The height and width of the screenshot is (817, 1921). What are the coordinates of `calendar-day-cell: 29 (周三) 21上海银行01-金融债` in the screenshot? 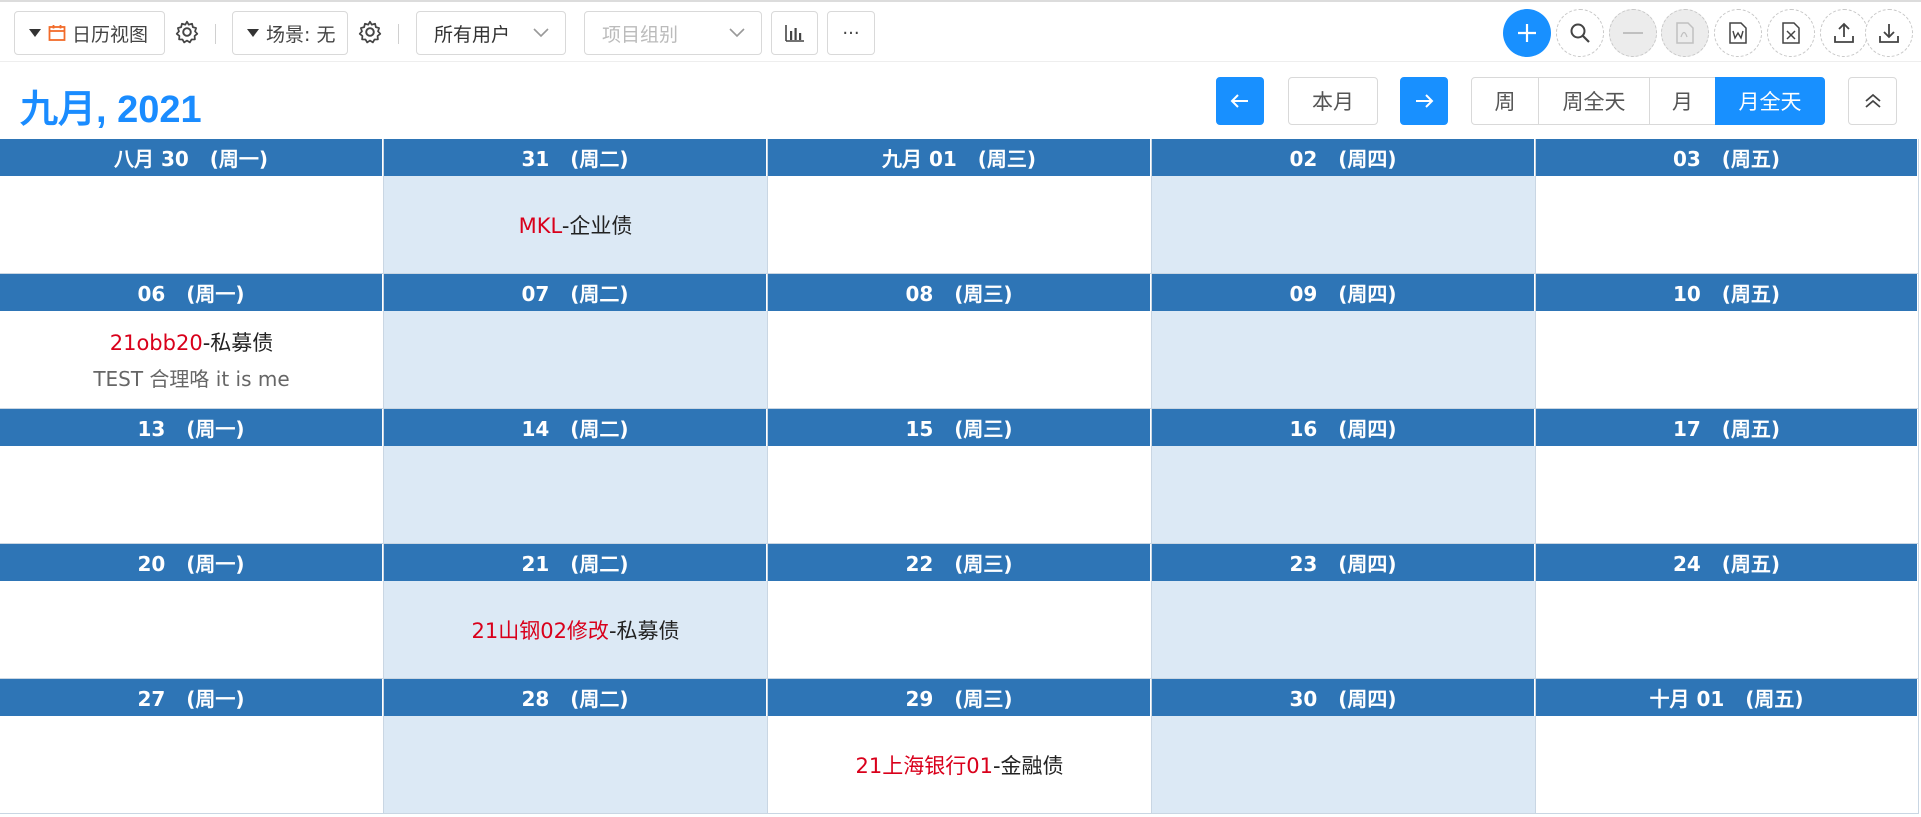 It's located at (960, 746).